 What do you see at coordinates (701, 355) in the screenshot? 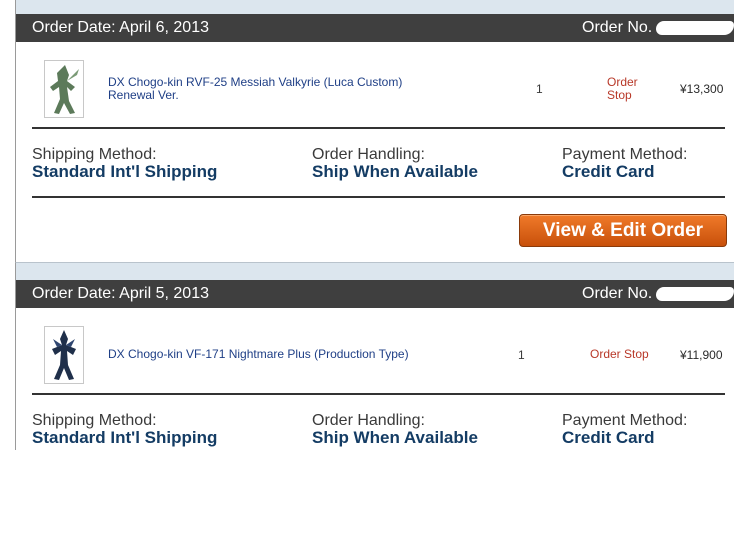
I see `item-price: ¥11,900` at bounding box center [701, 355].